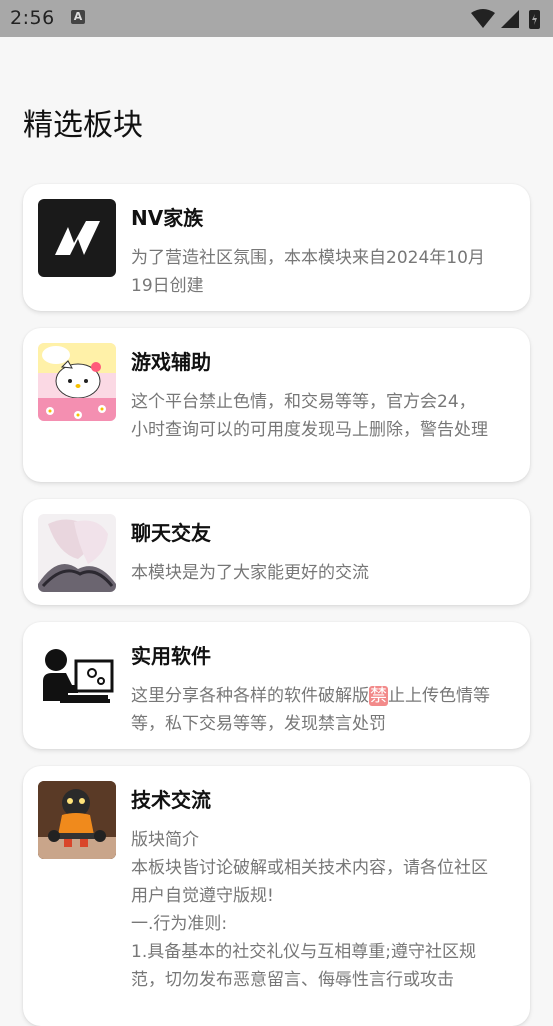 The width and height of the screenshot is (553, 1026). What do you see at coordinates (77, 676) in the screenshot?
I see `computer-user-thumb-icon` at bounding box center [77, 676].